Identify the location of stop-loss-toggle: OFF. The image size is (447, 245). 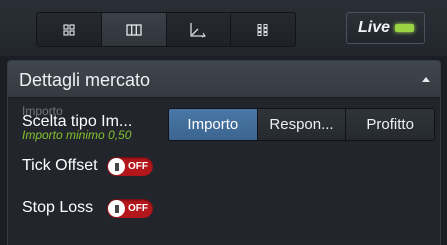
(130, 208).